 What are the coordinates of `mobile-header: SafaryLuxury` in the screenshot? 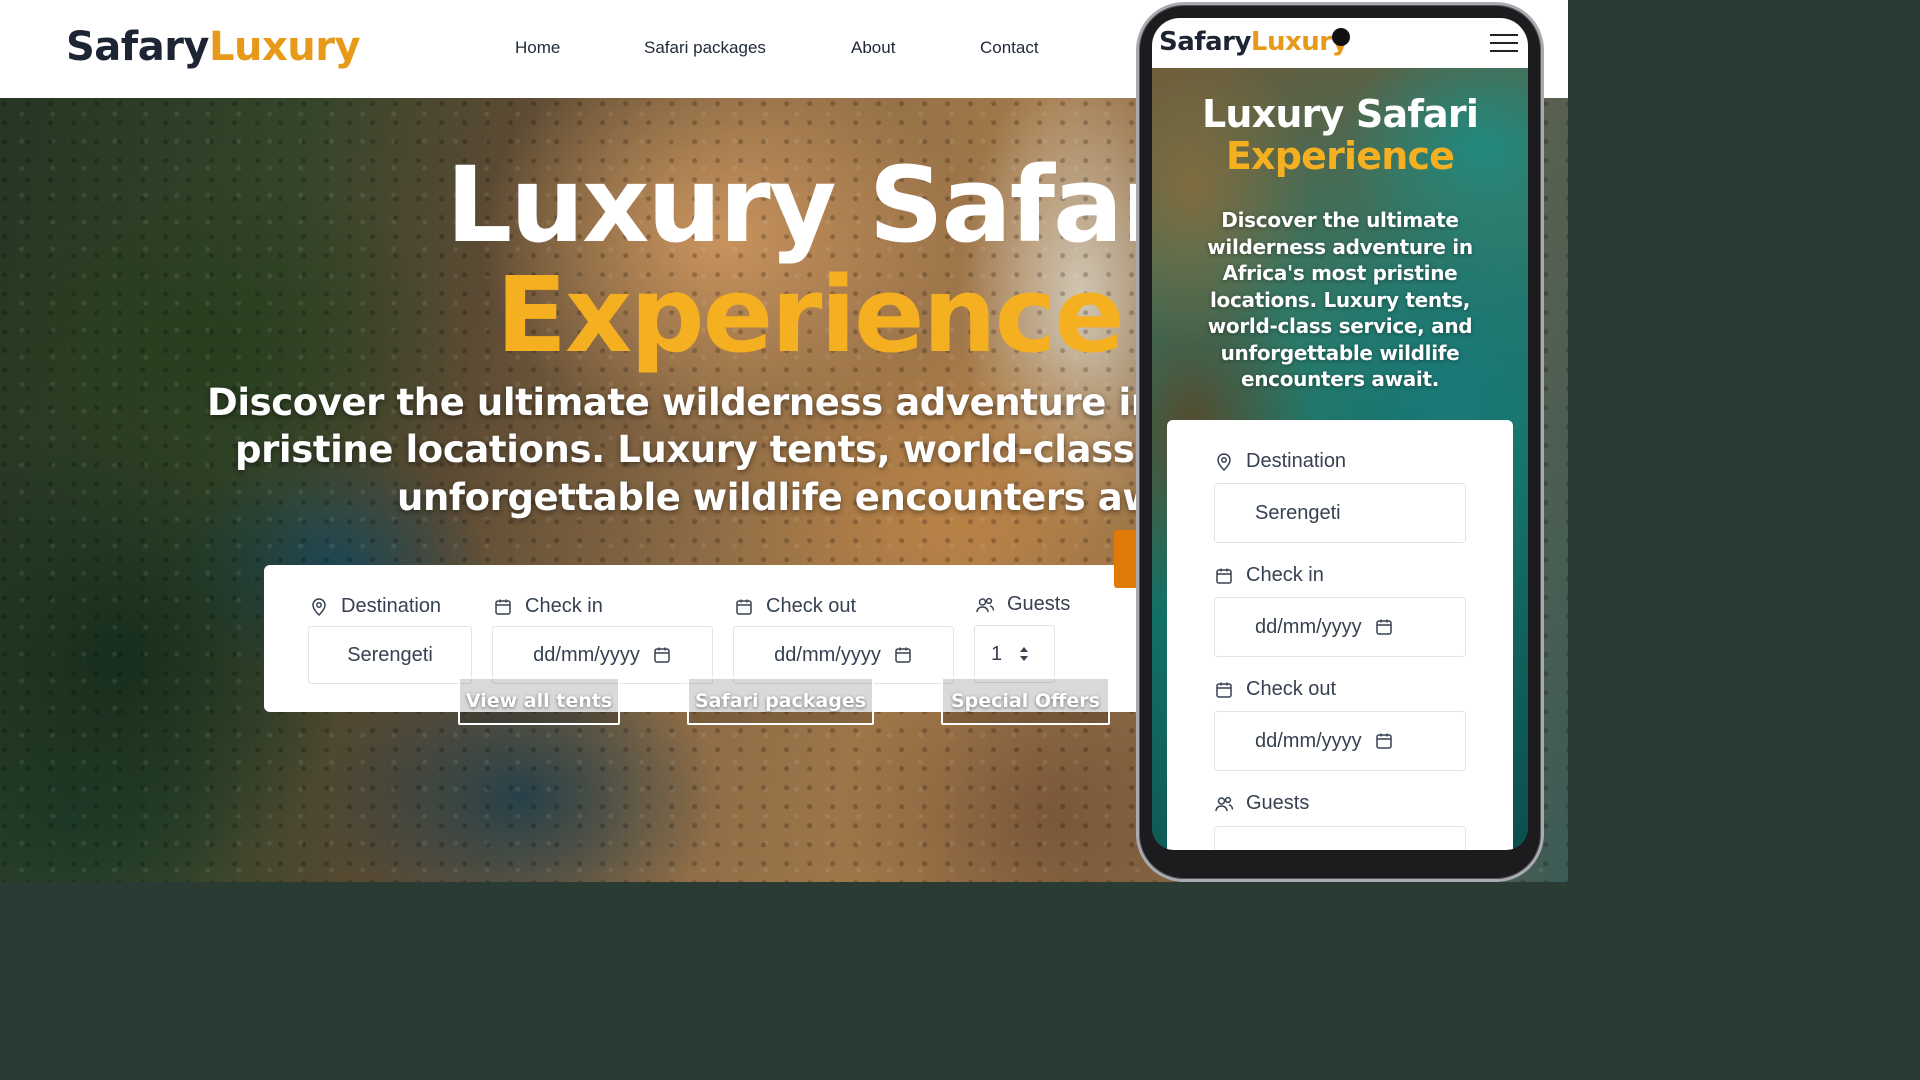 It's located at (1340, 43).